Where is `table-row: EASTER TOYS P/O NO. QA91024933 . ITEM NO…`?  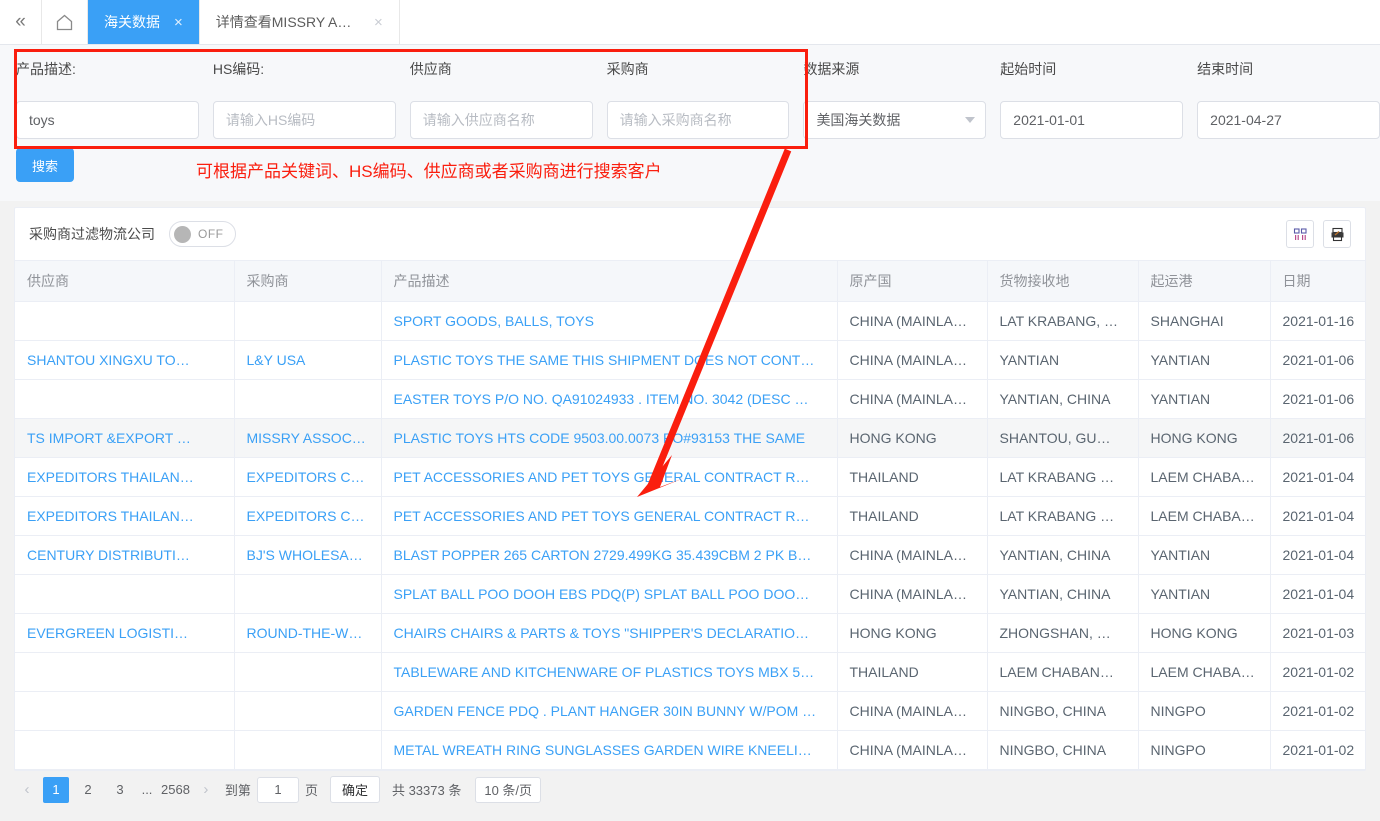
table-row: EASTER TOYS P/O NO. QA91024933 . ITEM NO… is located at coordinates (690, 399).